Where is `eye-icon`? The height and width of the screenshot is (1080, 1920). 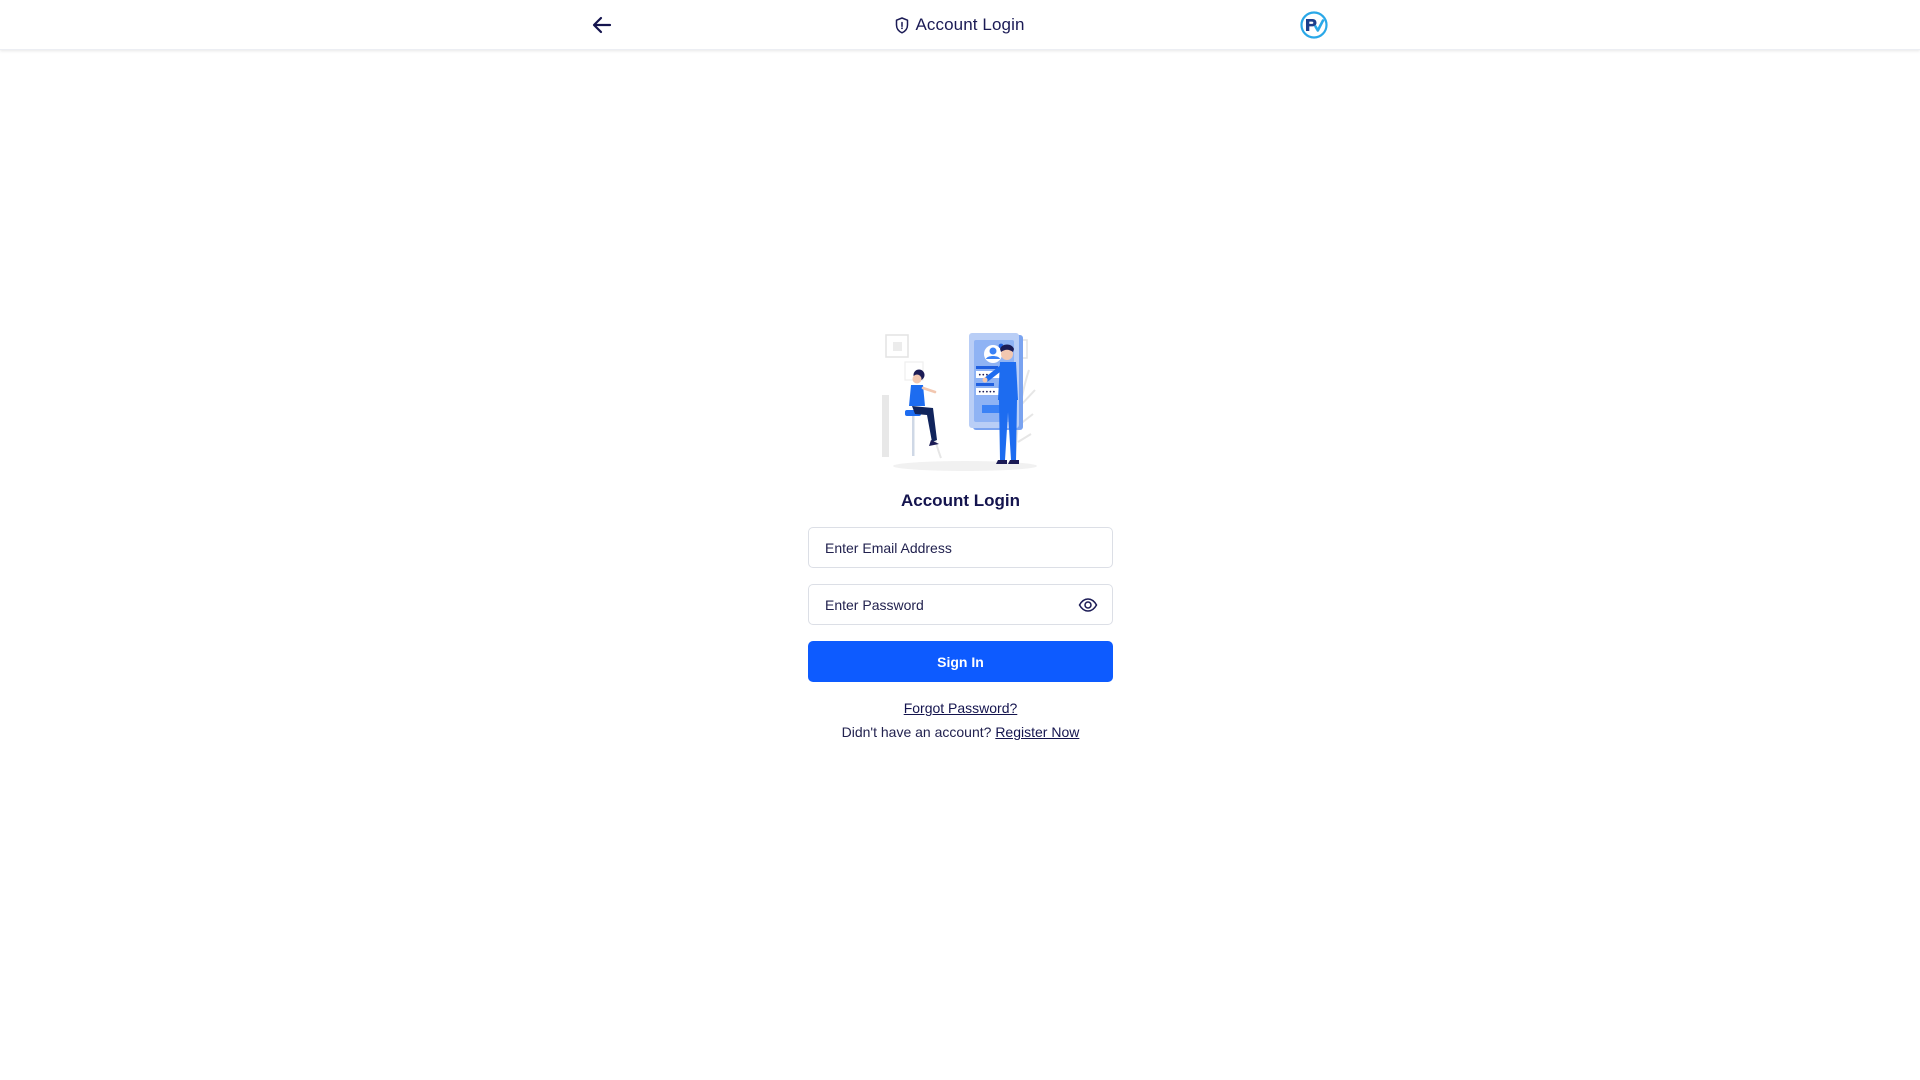
eye-icon is located at coordinates (1088, 605).